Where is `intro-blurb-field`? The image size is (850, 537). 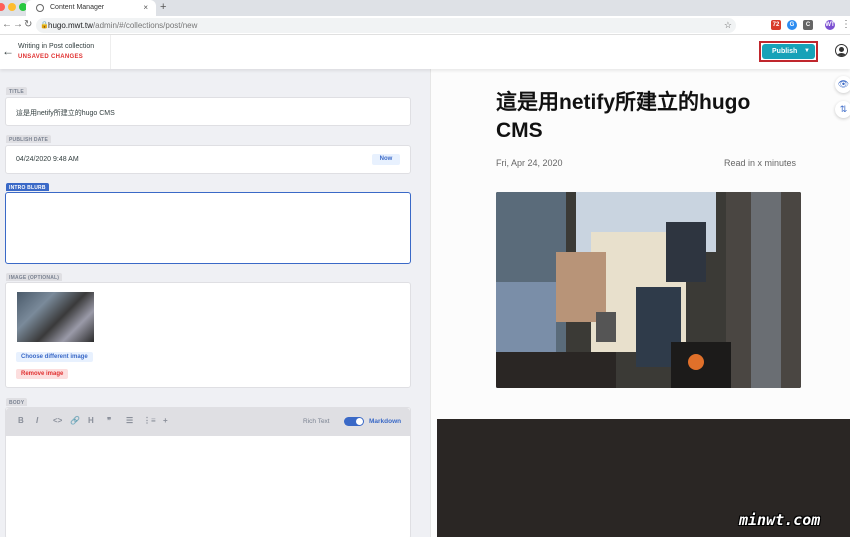 intro-blurb-field is located at coordinates (208, 228).